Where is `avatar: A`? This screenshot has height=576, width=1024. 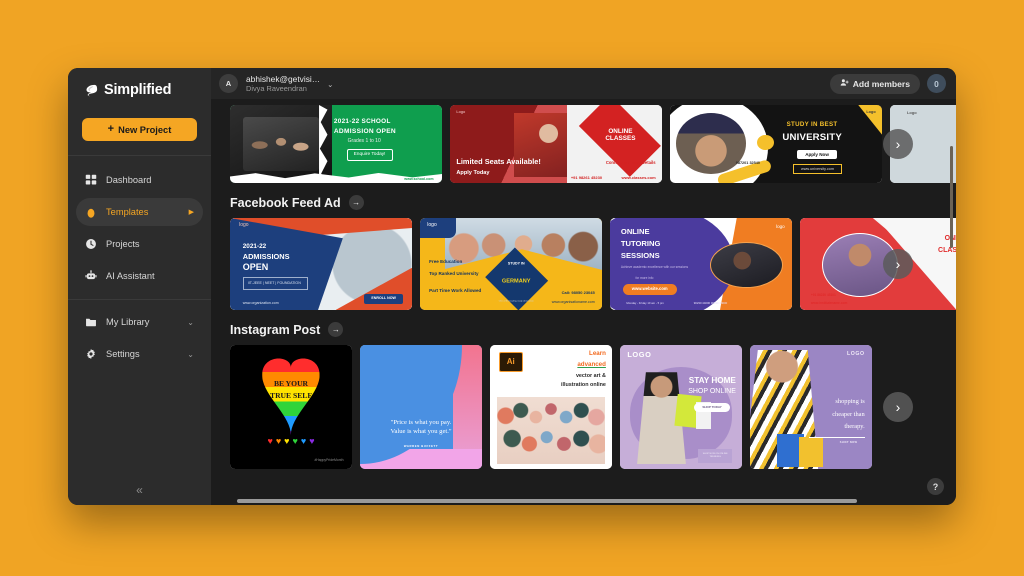 avatar: A is located at coordinates (228, 83).